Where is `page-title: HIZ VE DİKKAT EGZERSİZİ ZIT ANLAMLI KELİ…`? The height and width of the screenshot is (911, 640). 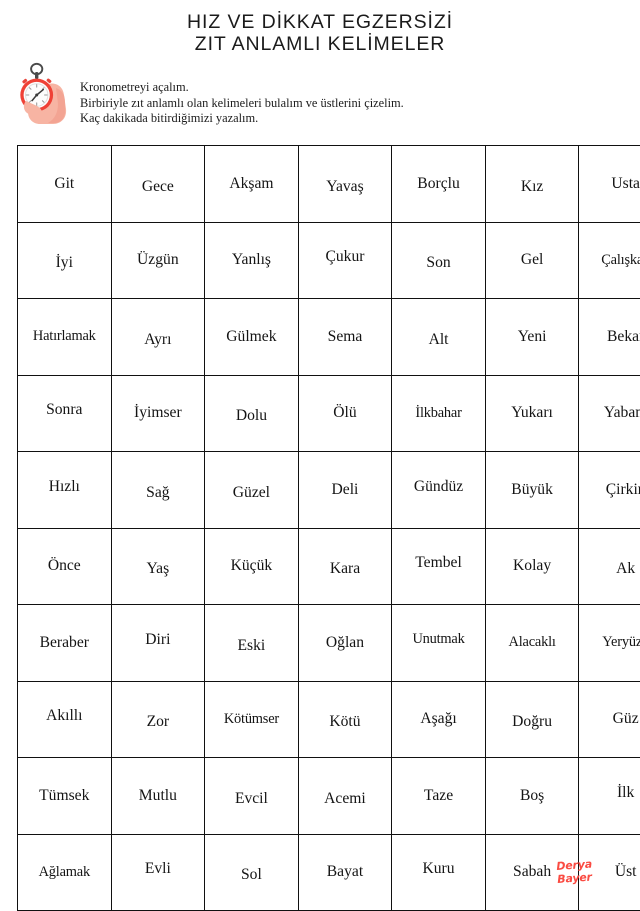
page-title: HIZ VE DİKKAT EGZERSİZİ ZIT ANLAMLI KELİ… is located at coordinates (320, 33).